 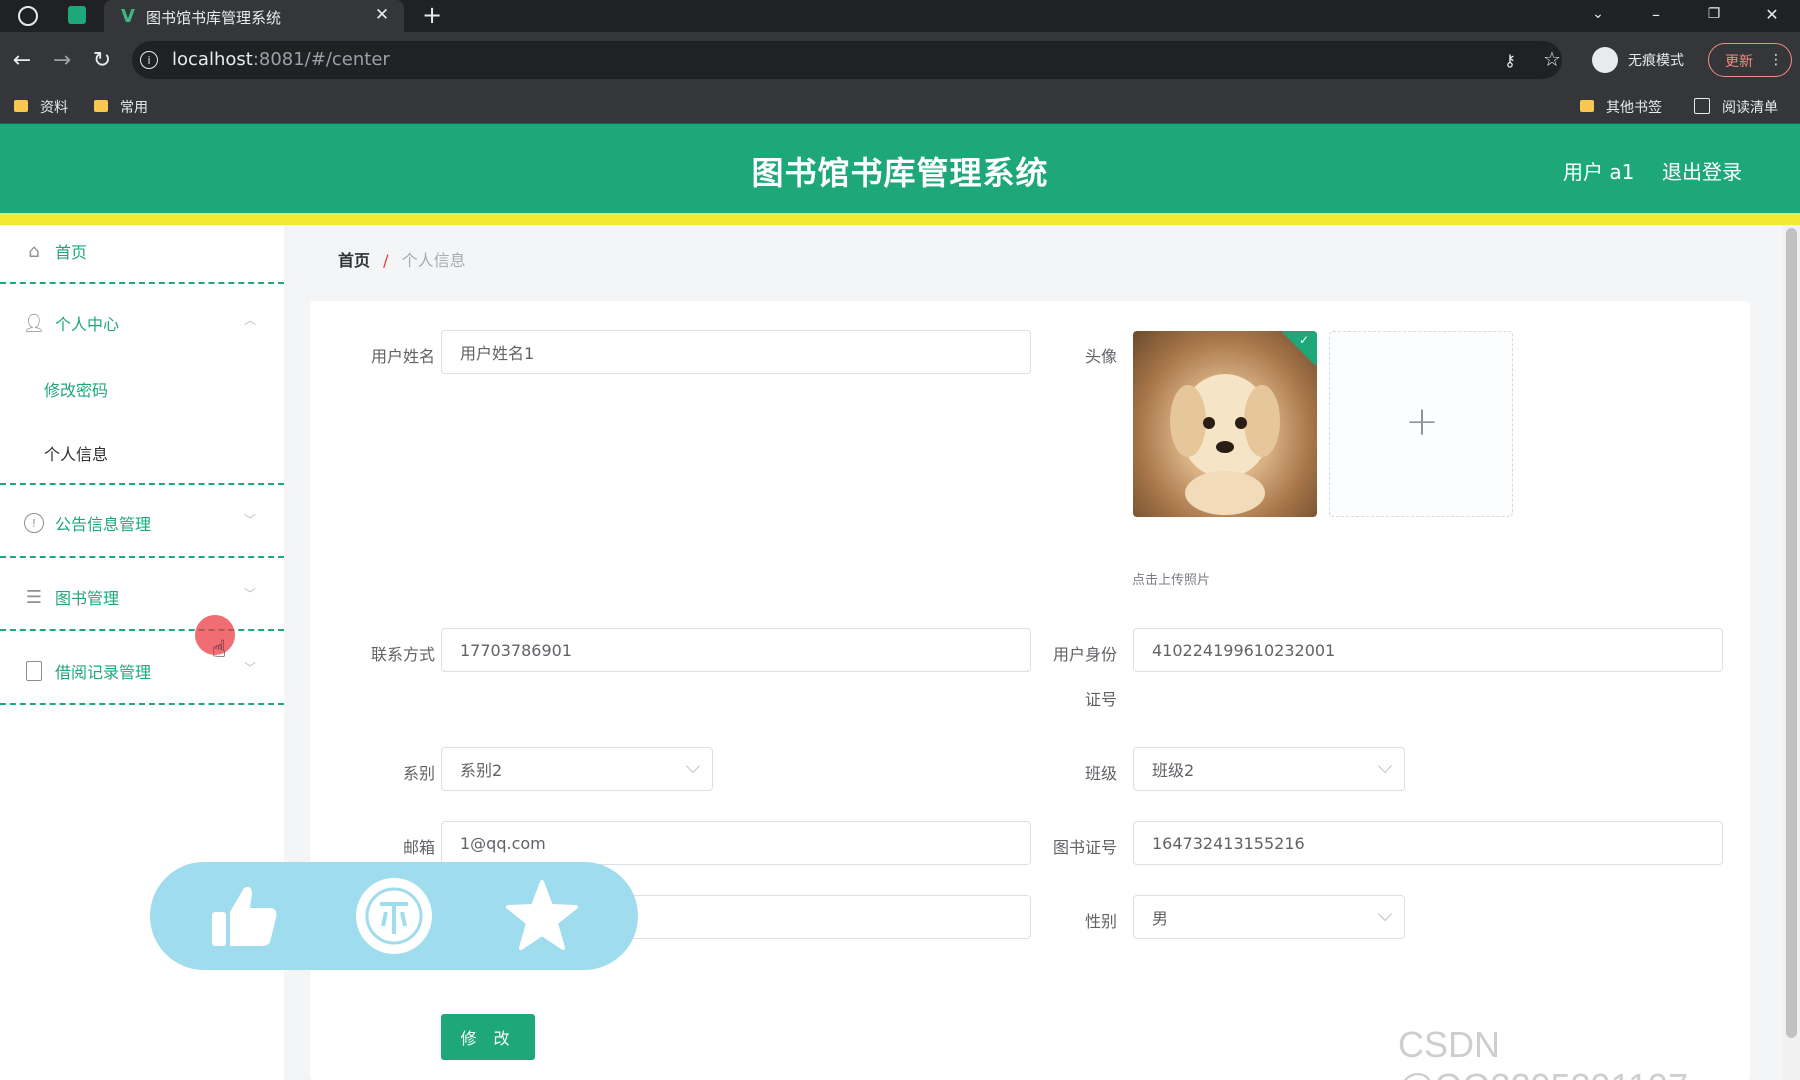 I want to click on app-header: 图书馆书库管理系统 用户 a1 退出登录, so click(x=900, y=168).